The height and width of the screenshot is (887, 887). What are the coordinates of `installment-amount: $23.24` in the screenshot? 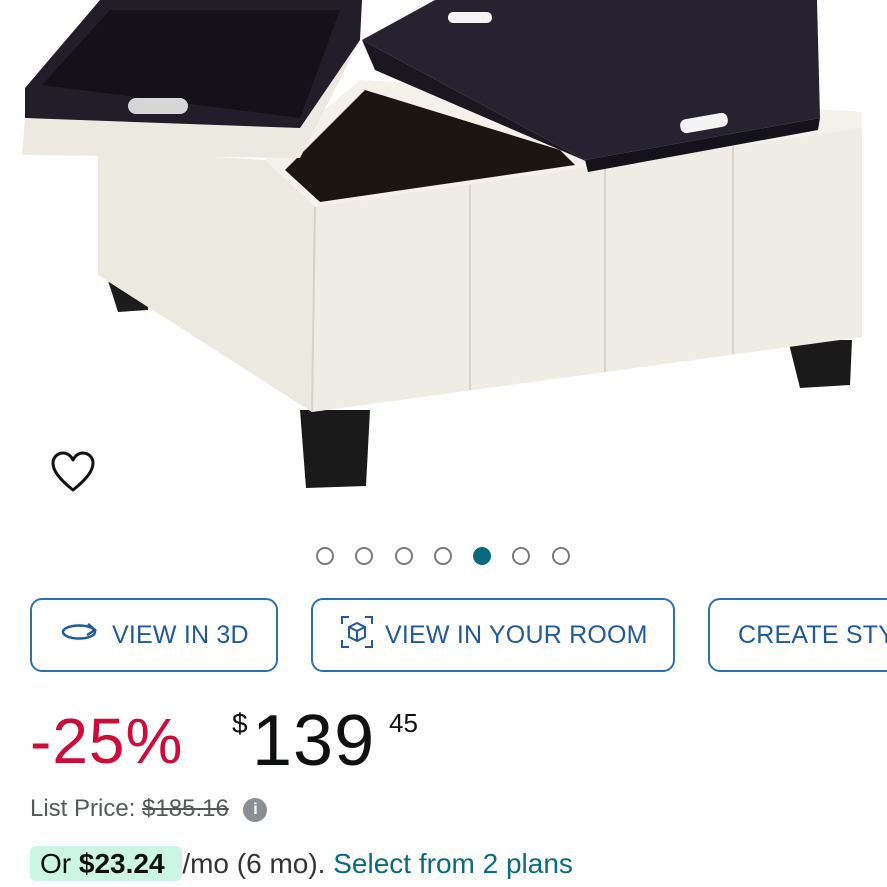 It's located at (121, 863).